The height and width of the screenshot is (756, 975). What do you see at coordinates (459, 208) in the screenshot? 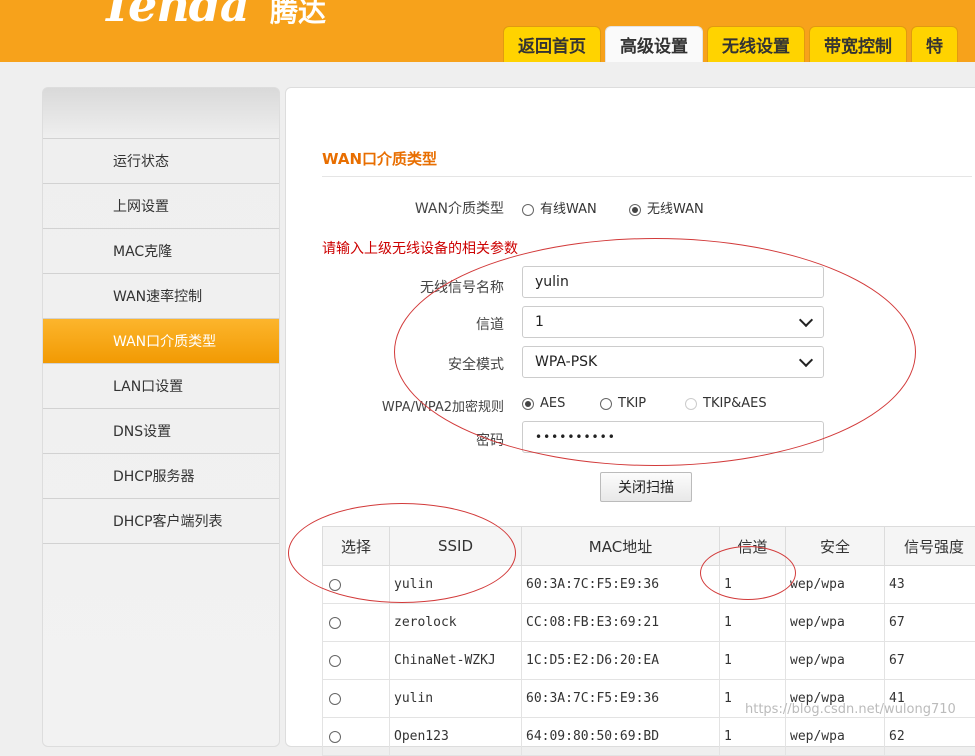
I see `media-type-label: WAN介质类型` at bounding box center [459, 208].